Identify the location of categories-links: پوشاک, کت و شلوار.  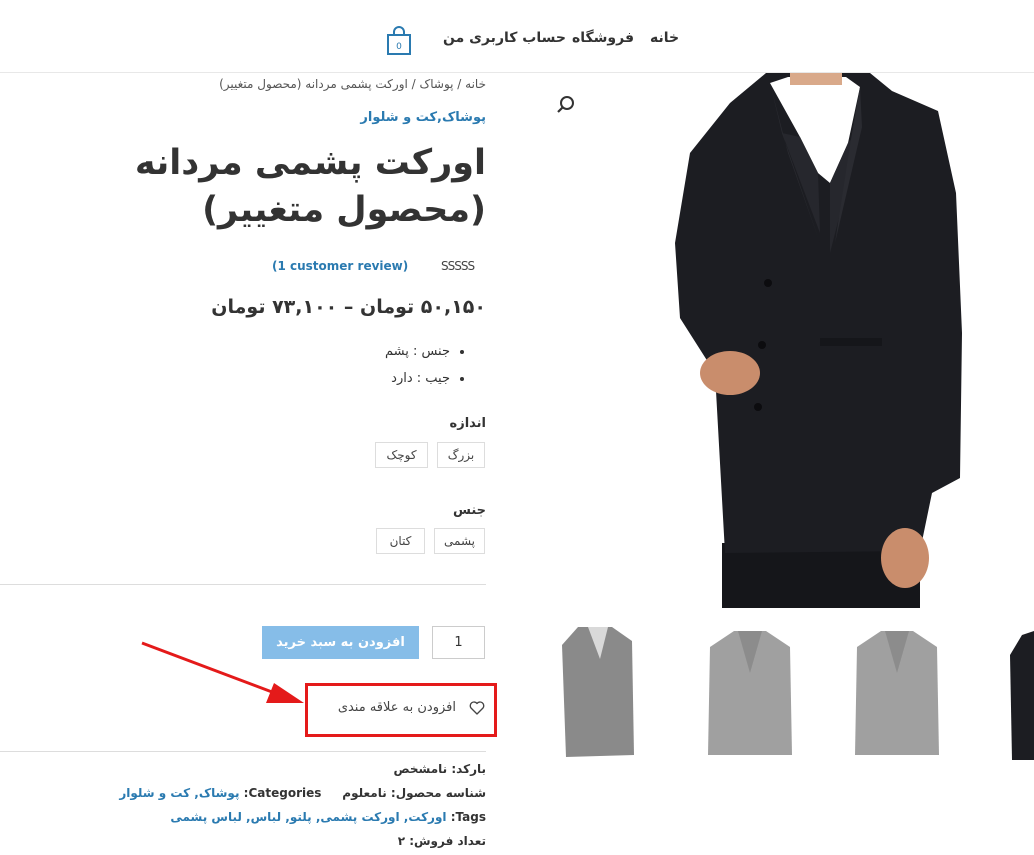
(179, 793).